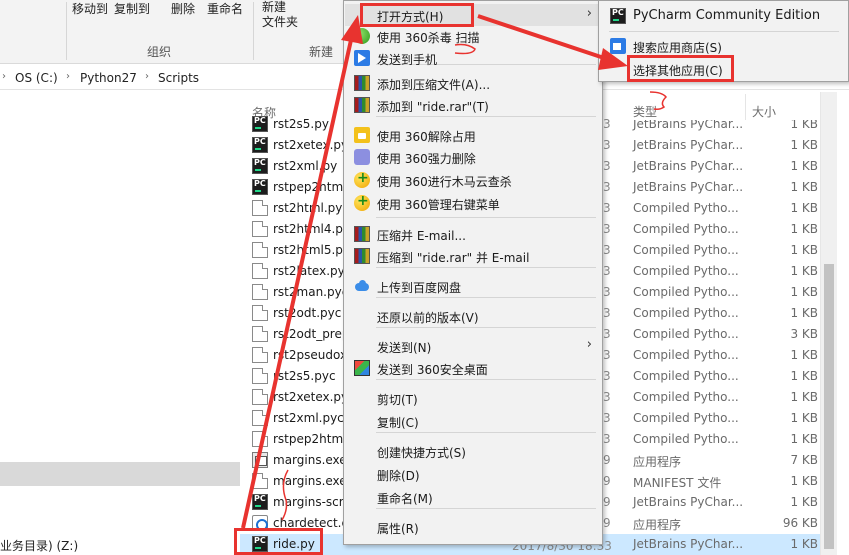 The image size is (849, 555). I want to click on context-menu-item: 发送到手机, so click(473, 58).